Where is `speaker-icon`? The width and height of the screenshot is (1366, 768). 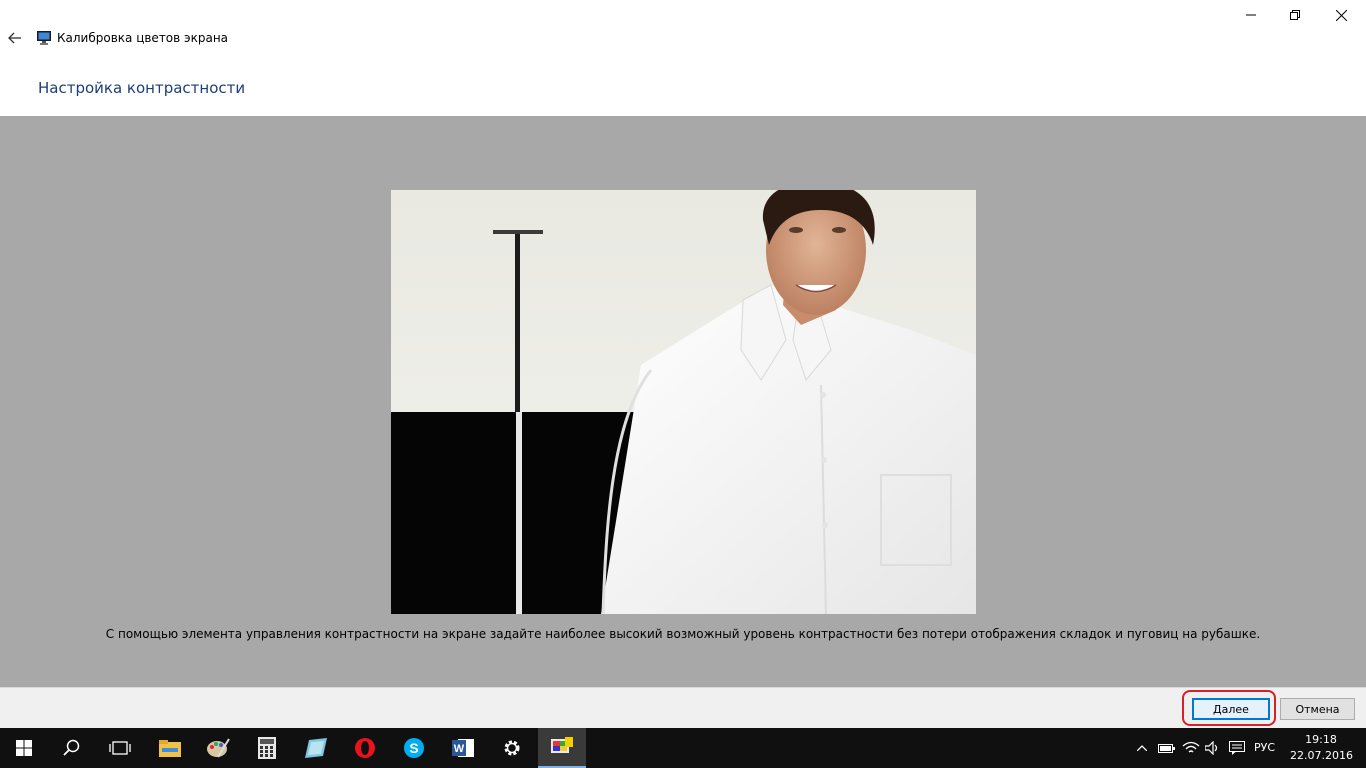
speaker-icon is located at coordinates (1211, 748).